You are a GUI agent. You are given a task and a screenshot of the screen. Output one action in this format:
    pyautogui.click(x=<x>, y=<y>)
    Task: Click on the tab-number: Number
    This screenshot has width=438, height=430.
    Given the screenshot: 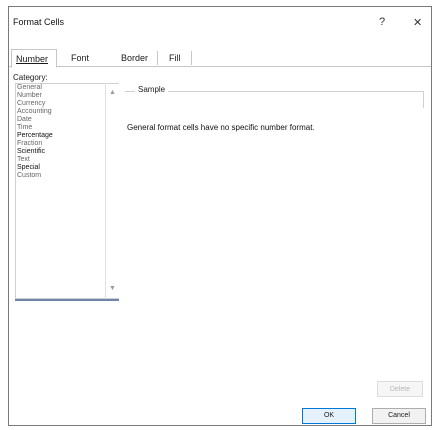 What is the action you would take?
    pyautogui.click(x=34, y=58)
    